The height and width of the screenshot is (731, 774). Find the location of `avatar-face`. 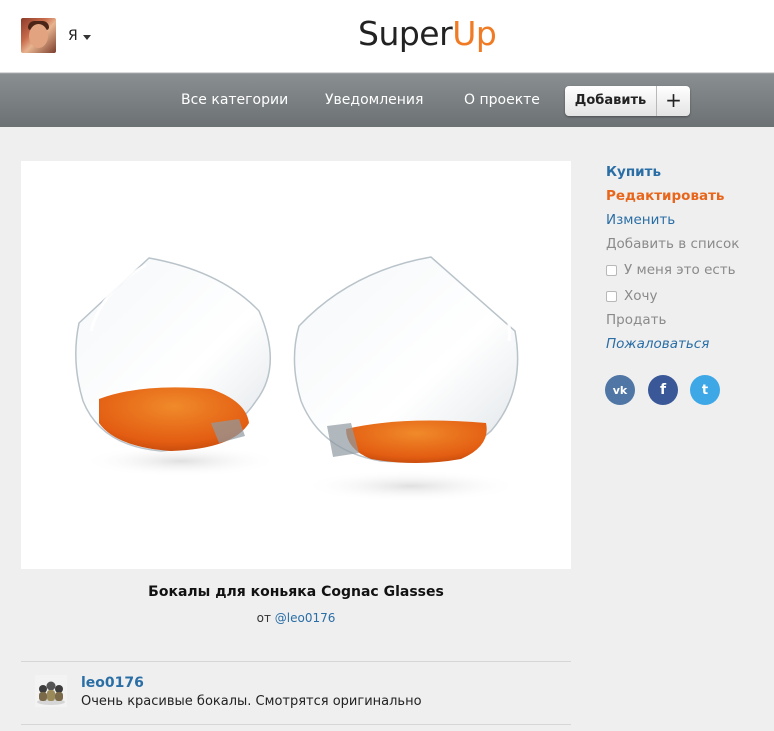

avatar-face is located at coordinates (38, 36).